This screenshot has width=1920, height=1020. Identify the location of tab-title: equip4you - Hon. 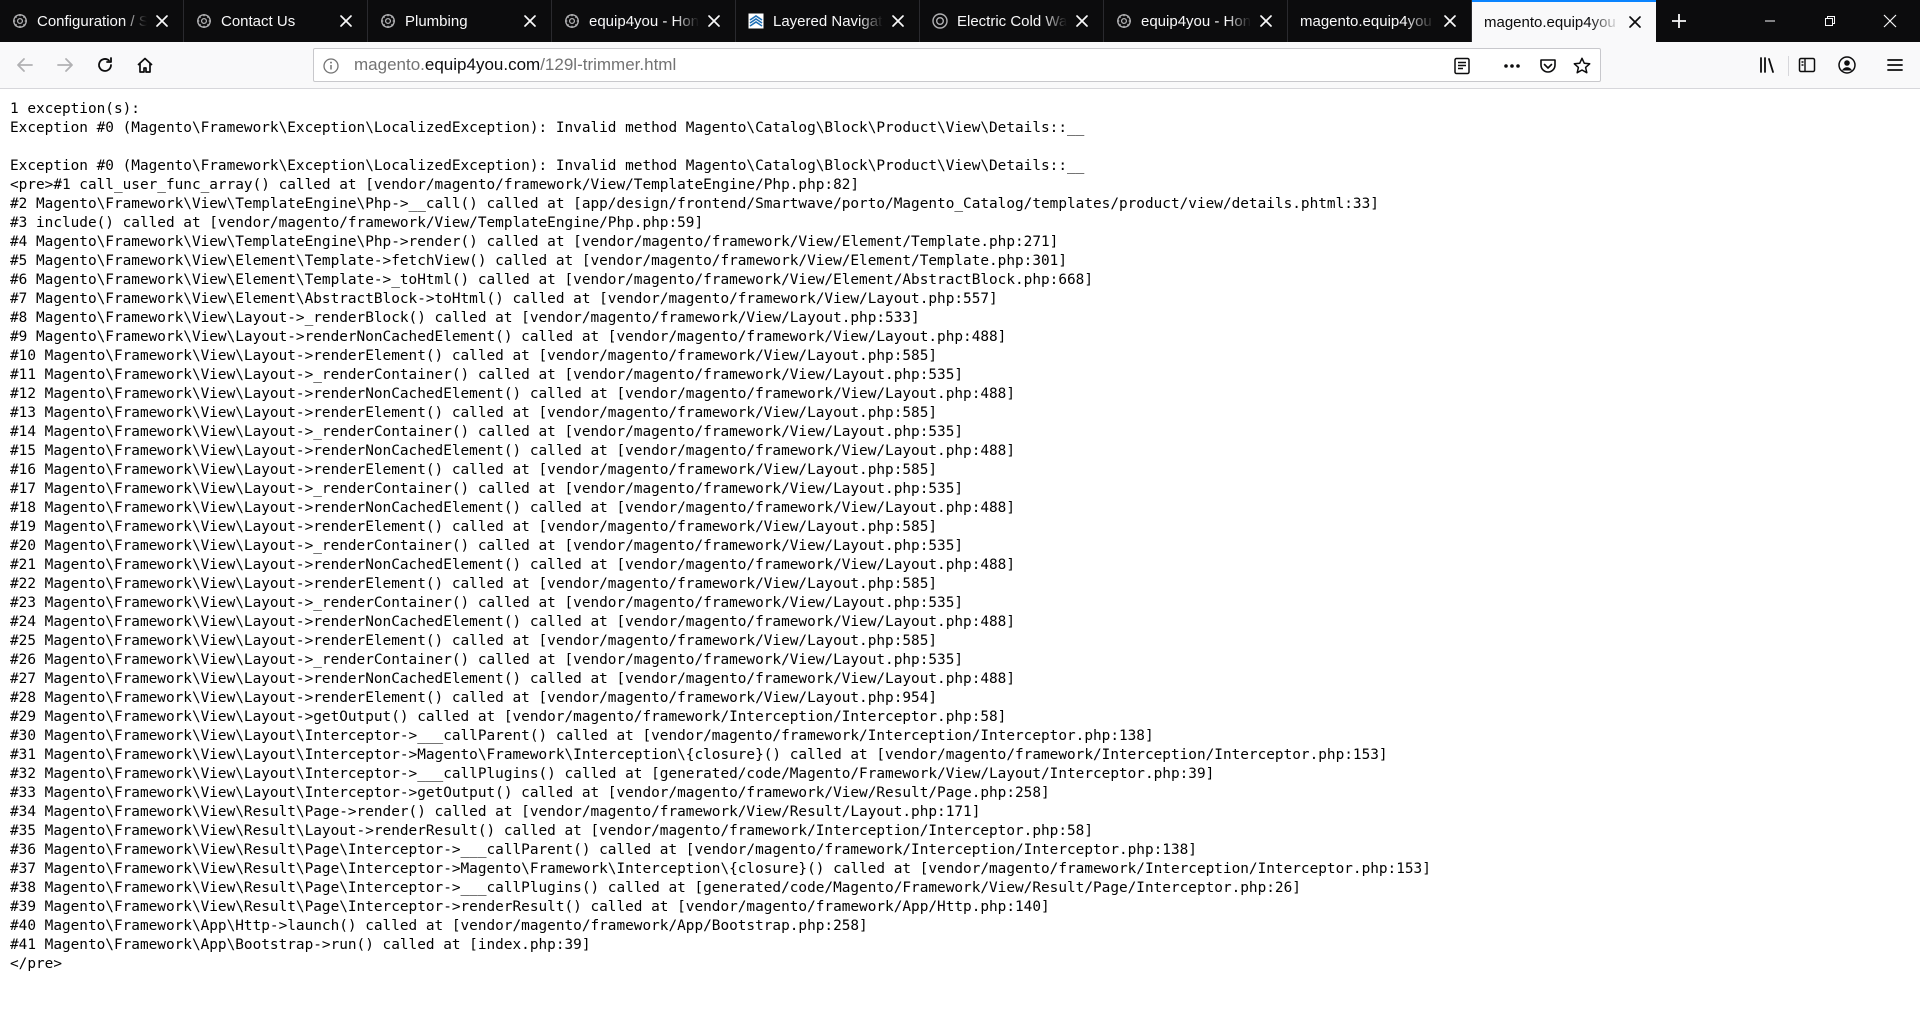
(1196, 21).